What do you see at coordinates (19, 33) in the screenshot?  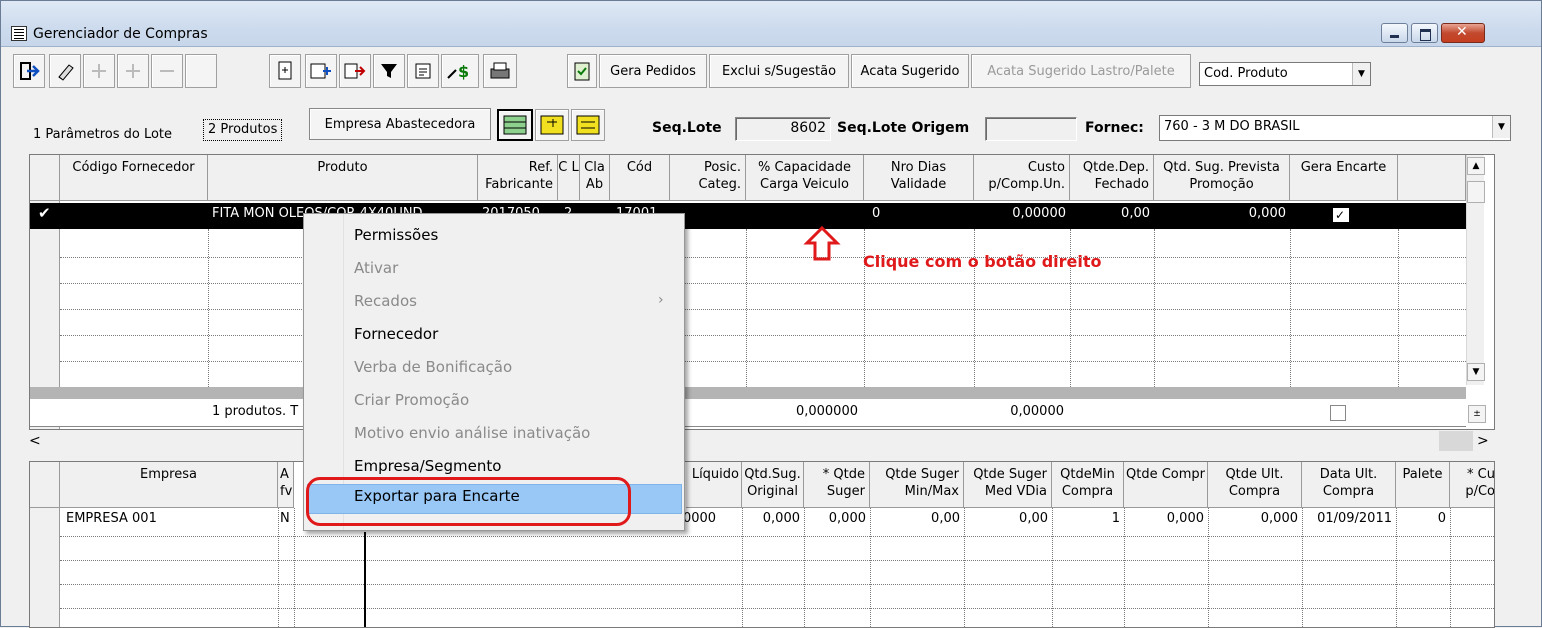 I see `window-app-icon` at bounding box center [19, 33].